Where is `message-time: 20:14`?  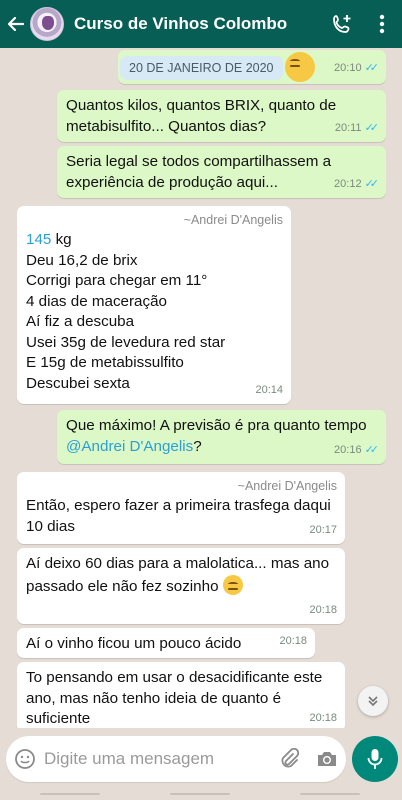 message-time: 20:14 is located at coordinates (269, 389).